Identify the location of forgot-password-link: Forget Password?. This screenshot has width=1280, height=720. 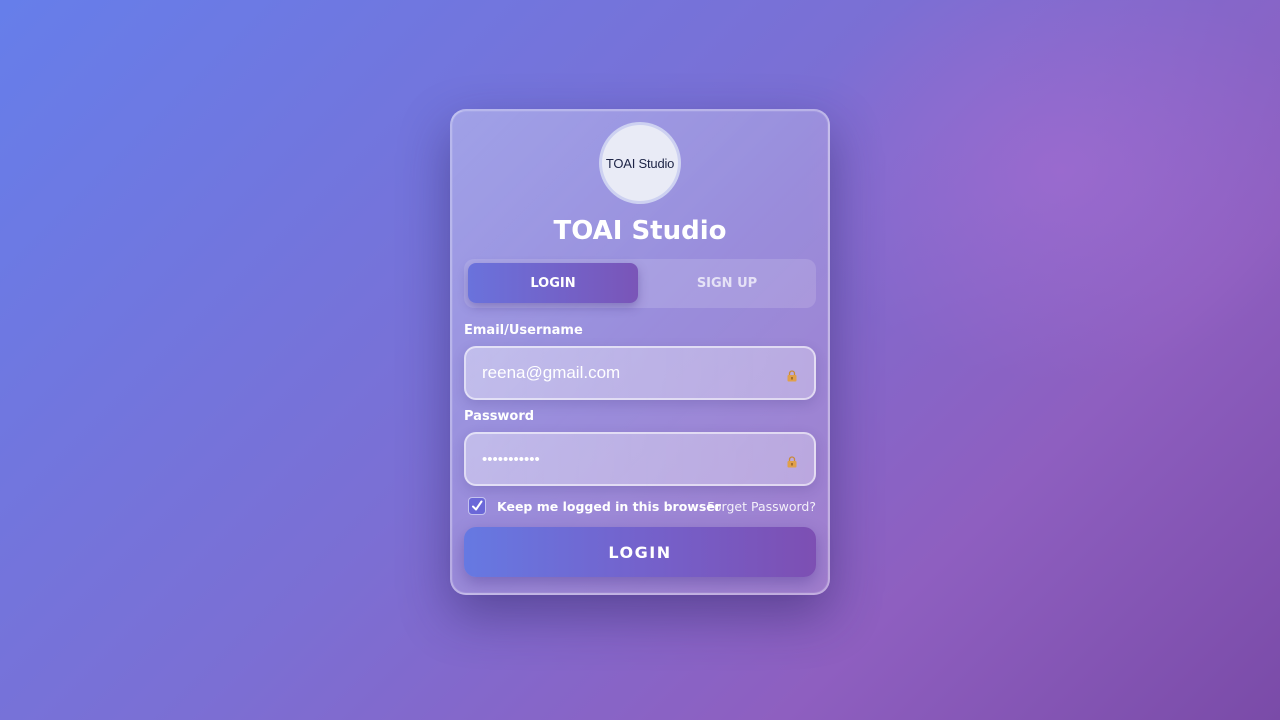
(761, 506).